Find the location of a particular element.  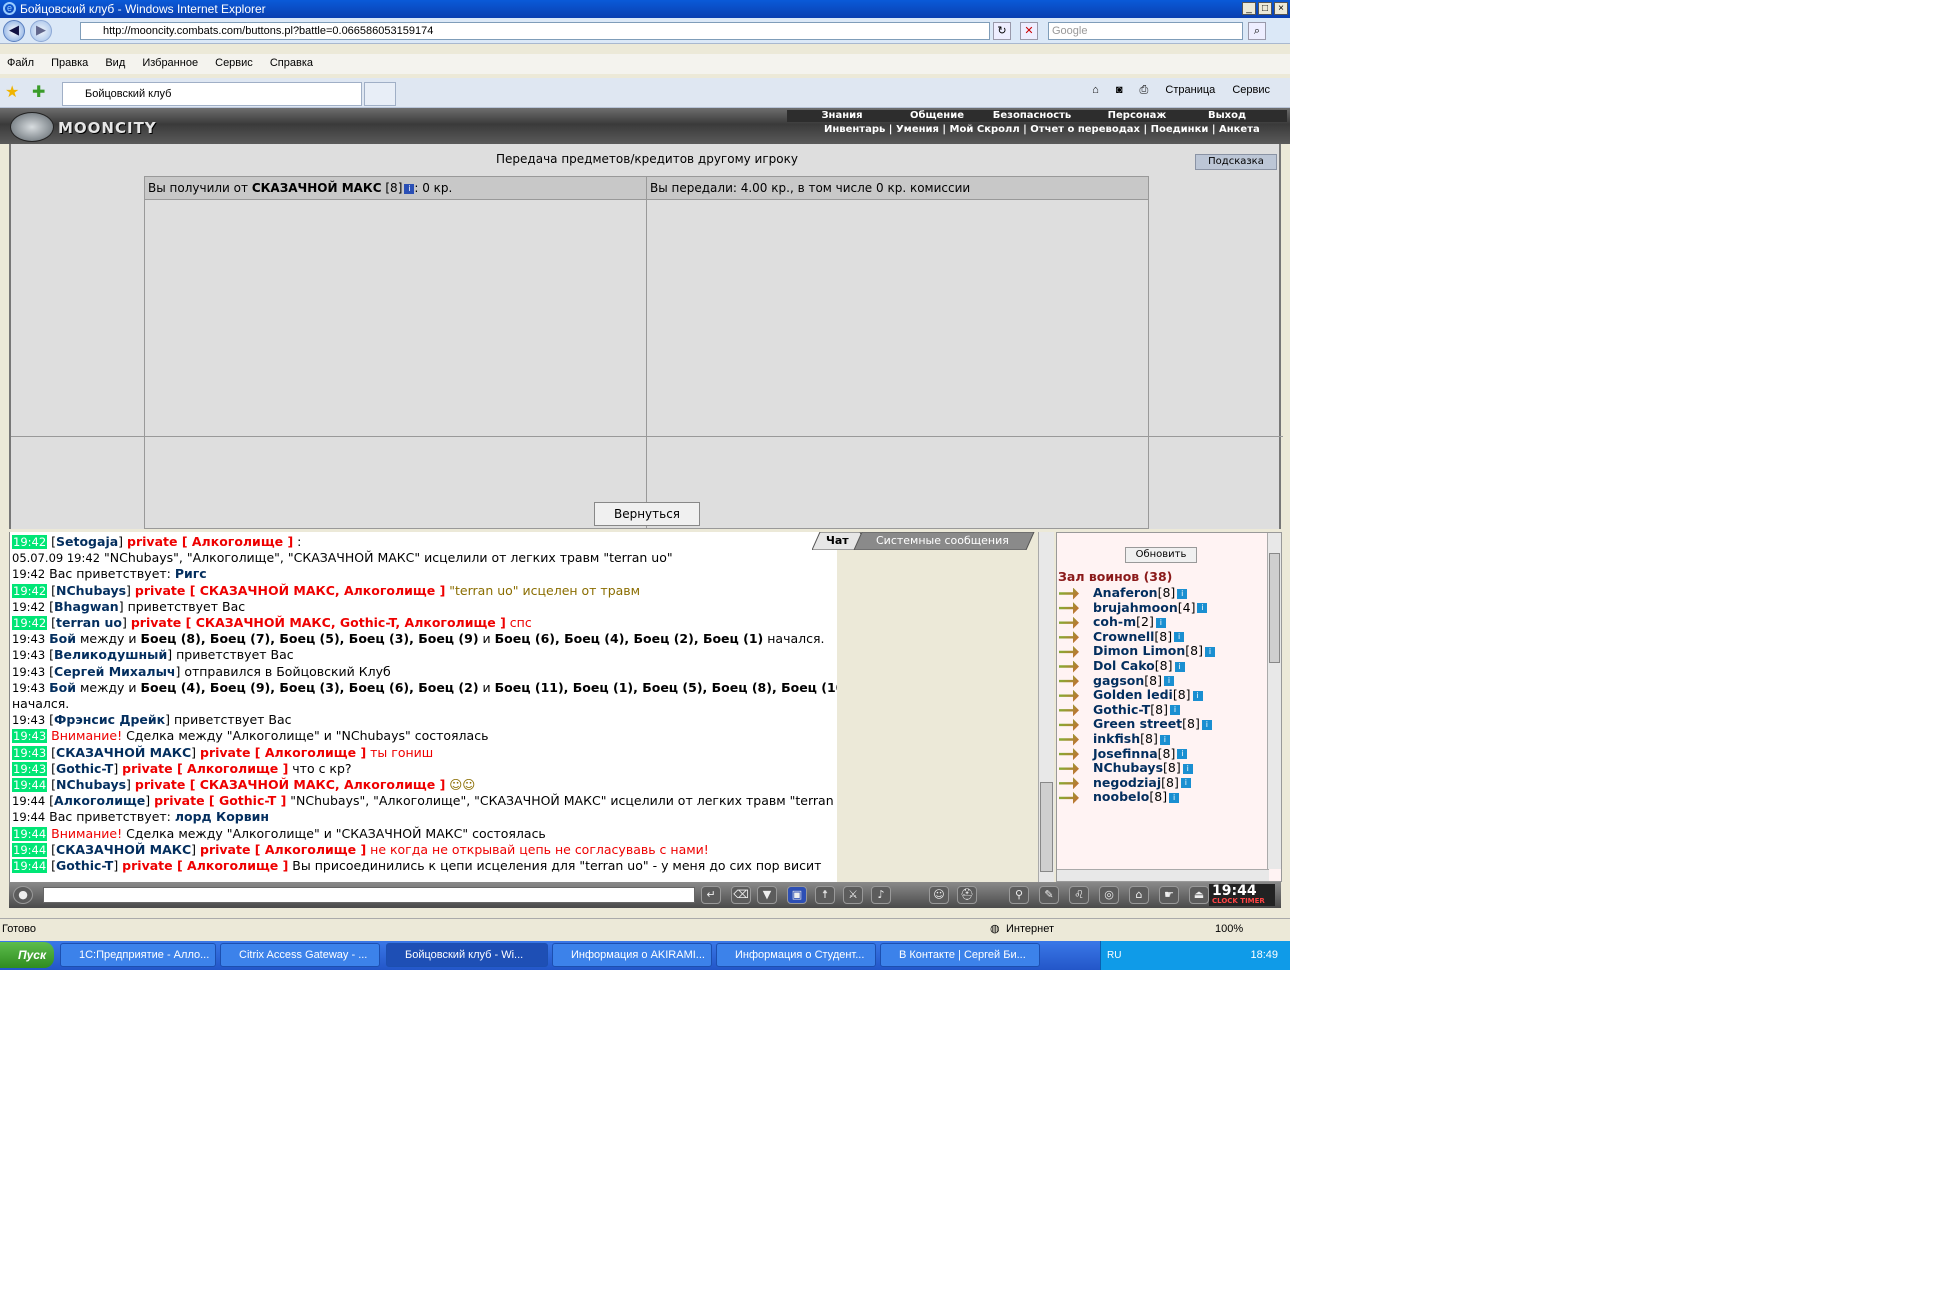

scroll-thumb is located at coordinates (1046, 827).